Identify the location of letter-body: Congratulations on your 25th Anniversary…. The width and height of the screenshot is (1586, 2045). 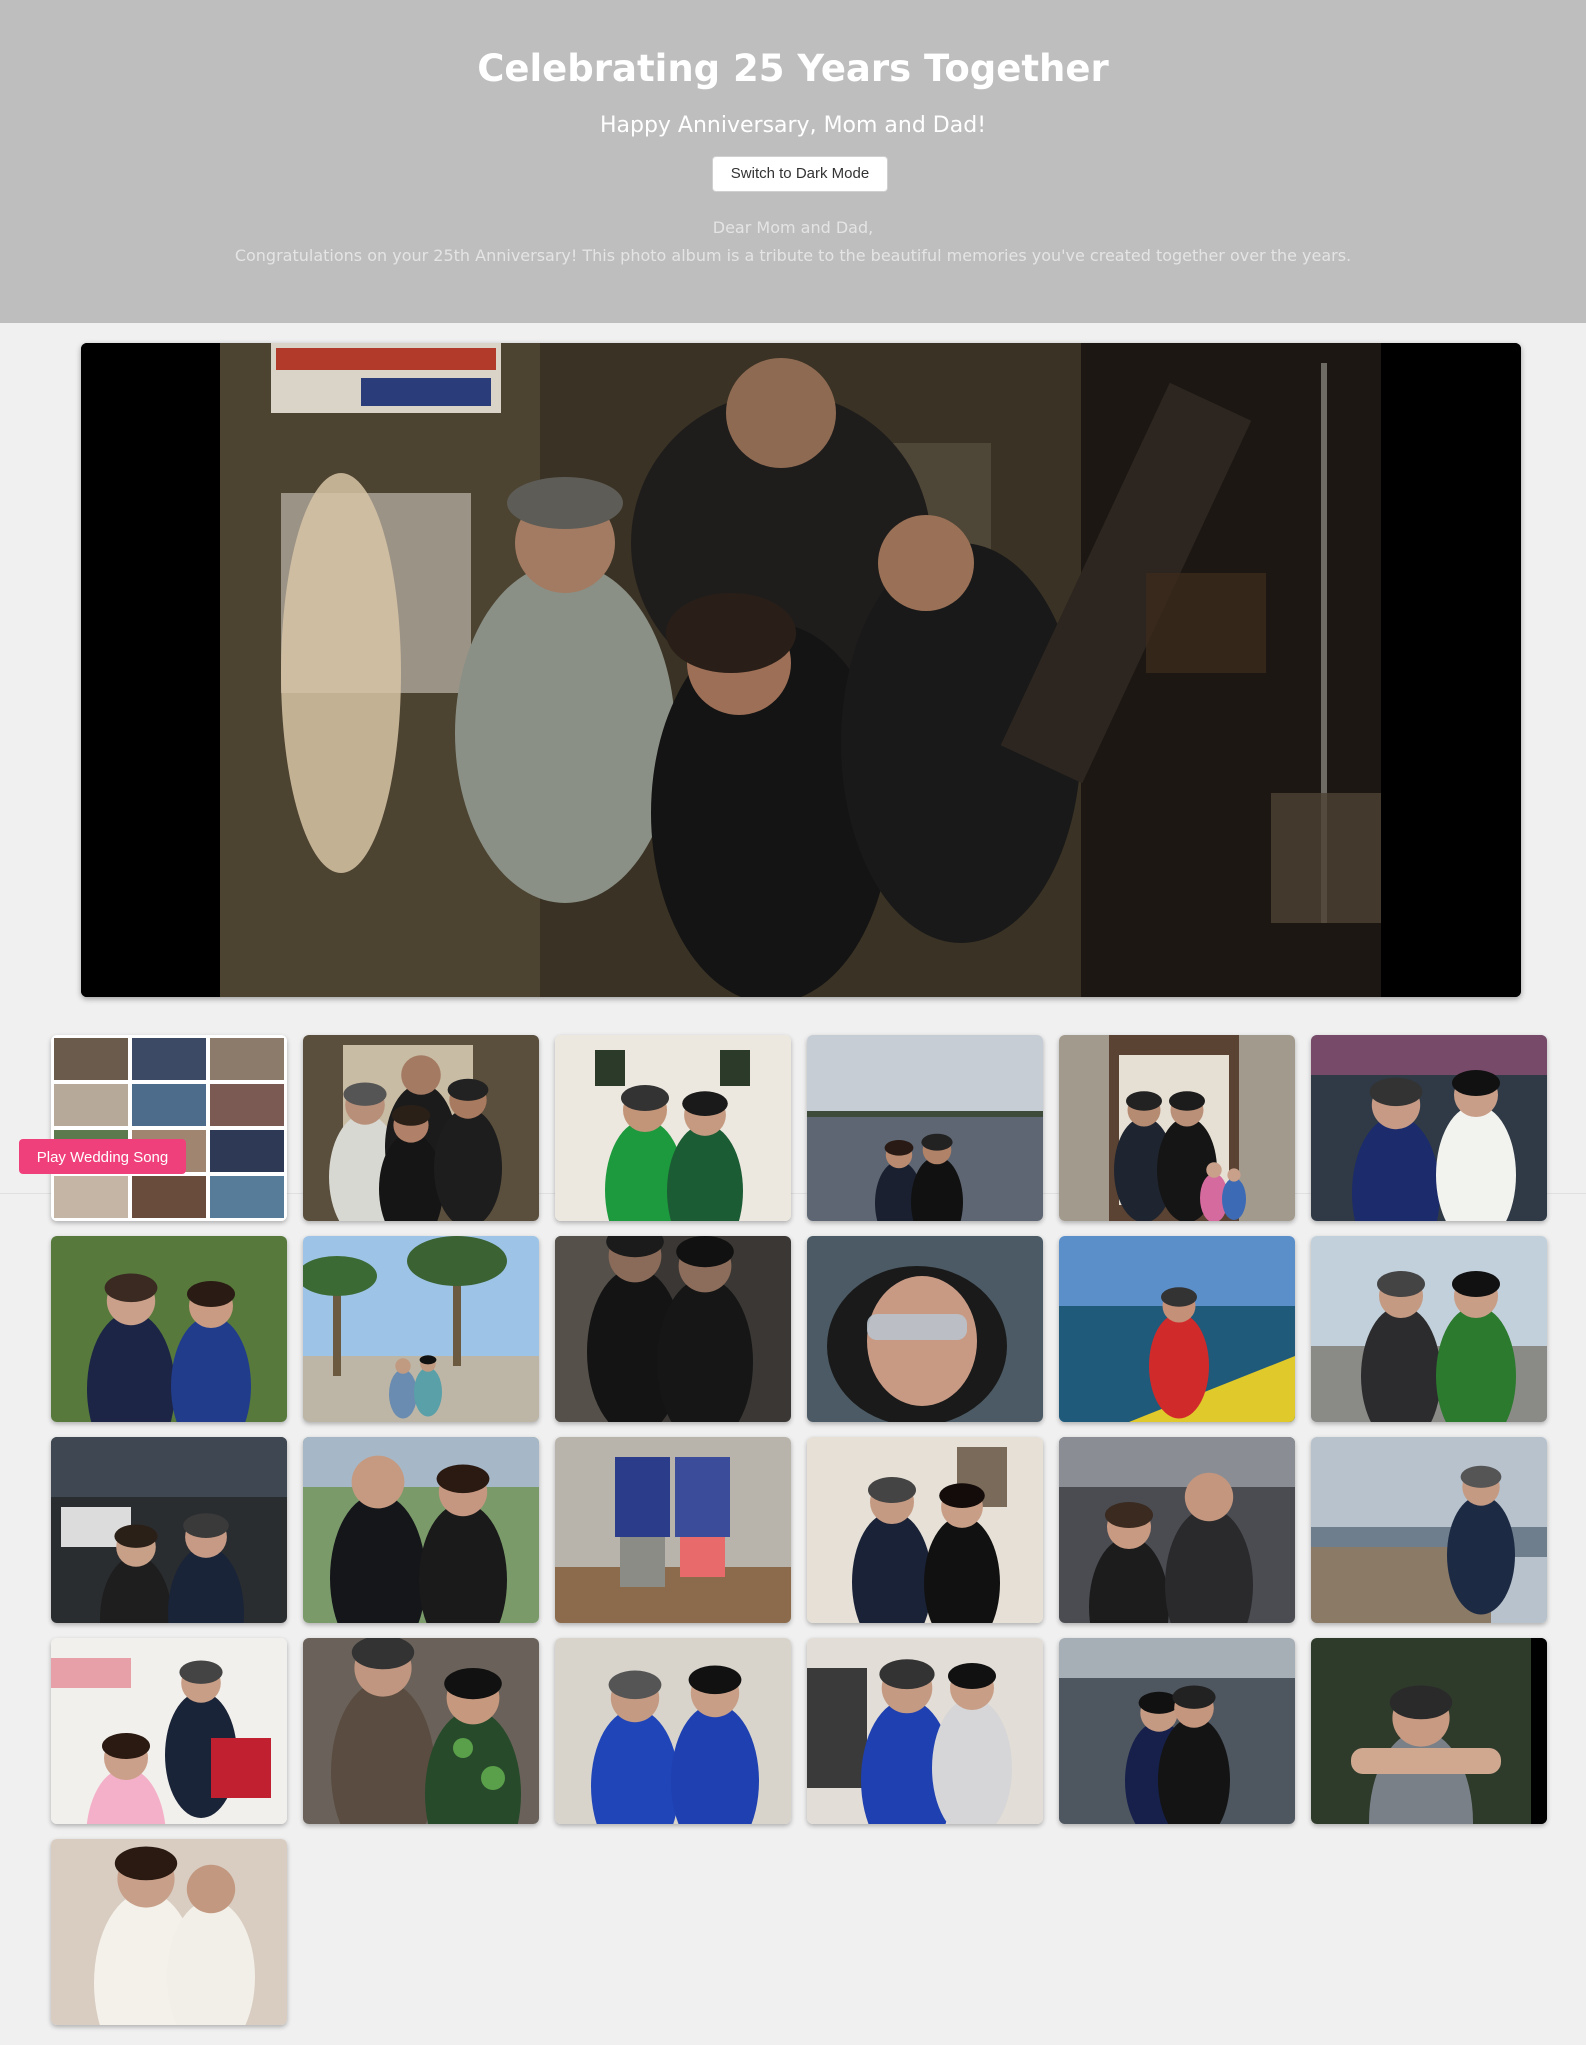
(793, 255).